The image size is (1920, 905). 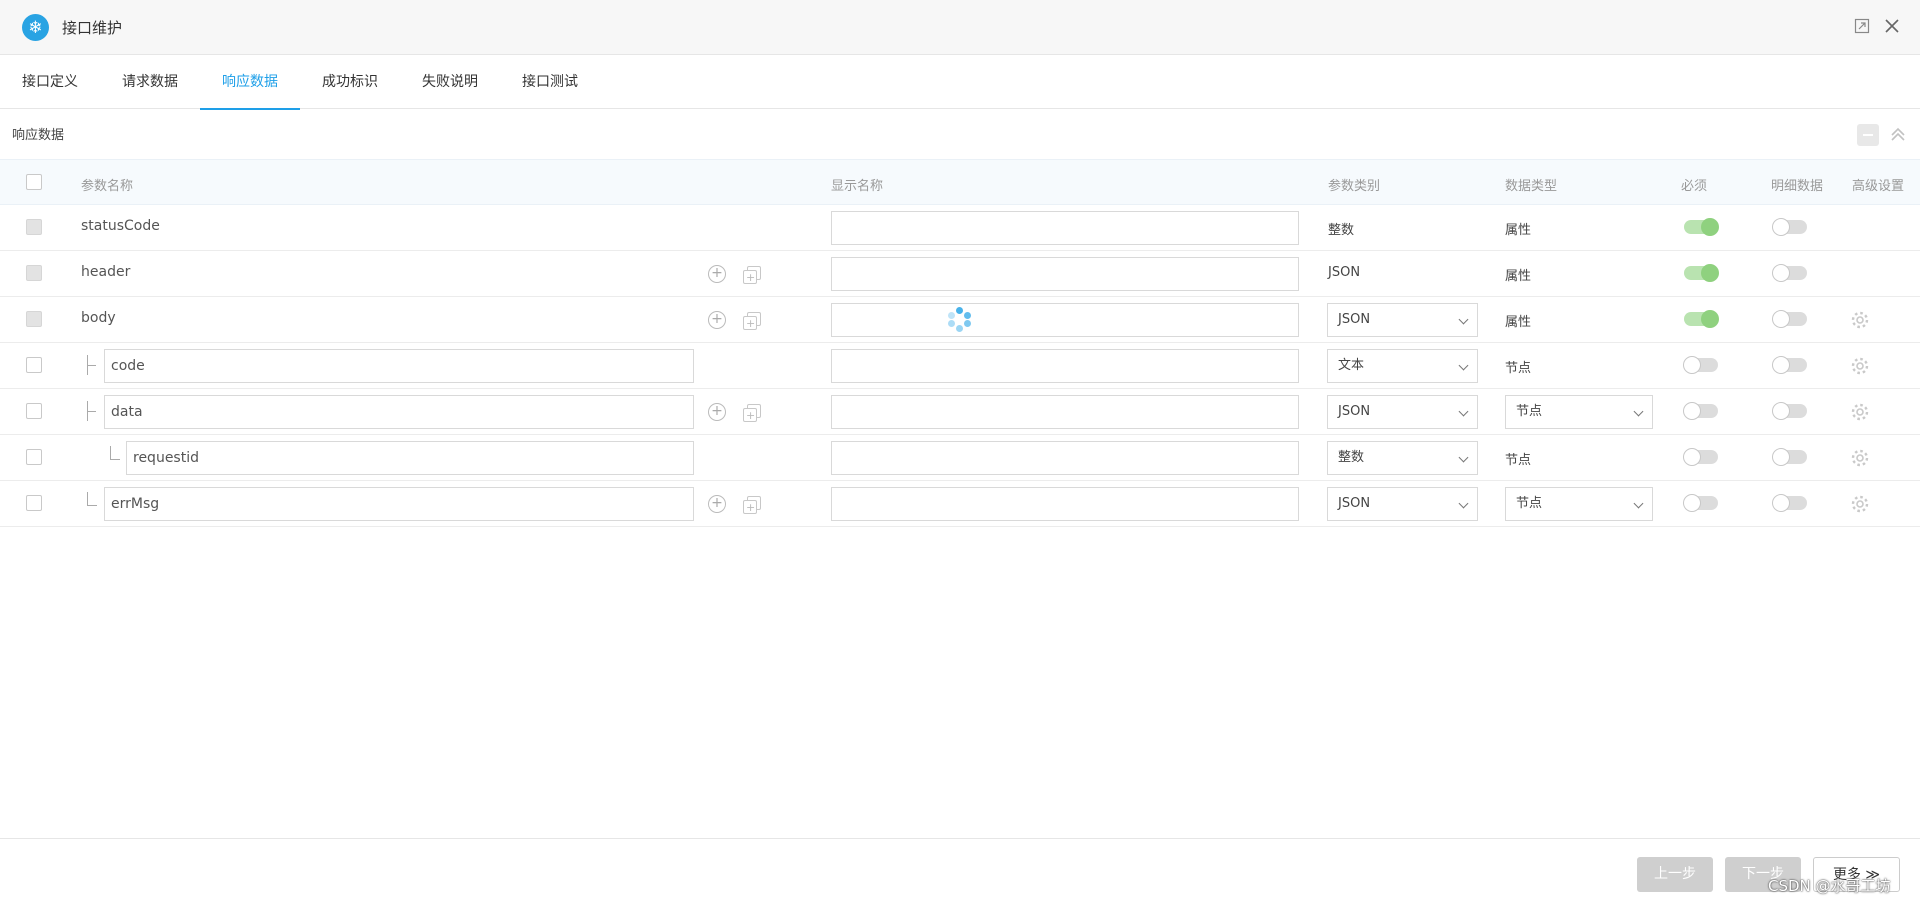 What do you see at coordinates (1675, 874) in the screenshot?
I see `prev-step-button: 上一步` at bounding box center [1675, 874].